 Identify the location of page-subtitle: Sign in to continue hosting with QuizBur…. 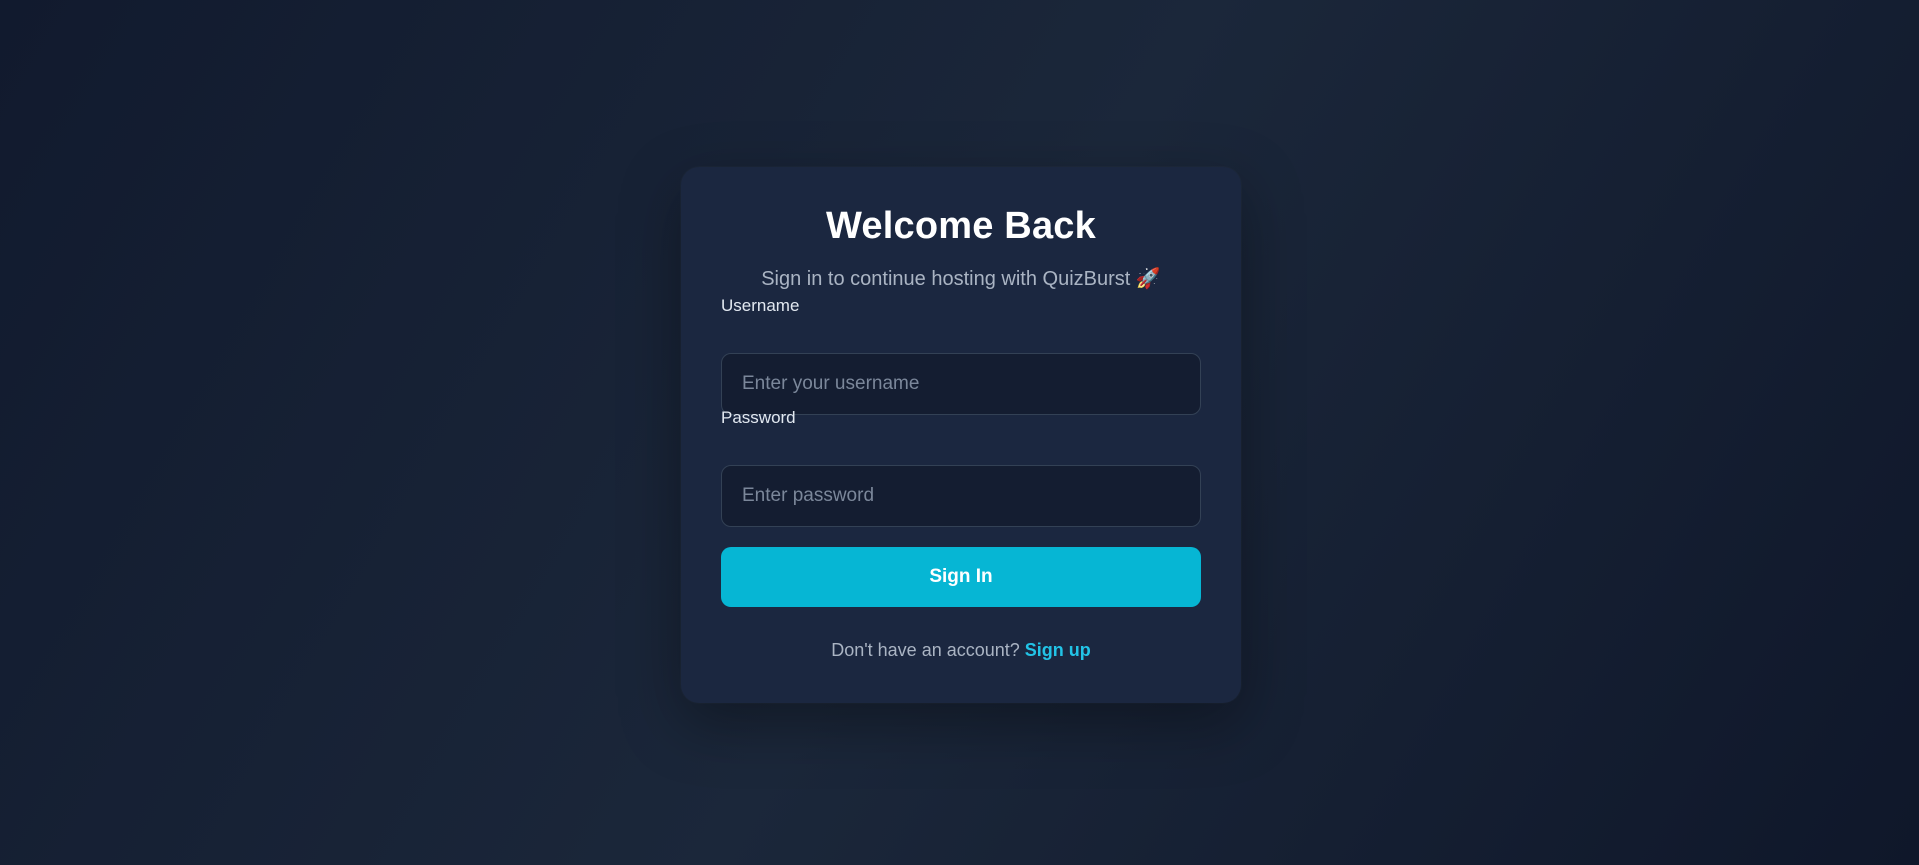
(961, 279).